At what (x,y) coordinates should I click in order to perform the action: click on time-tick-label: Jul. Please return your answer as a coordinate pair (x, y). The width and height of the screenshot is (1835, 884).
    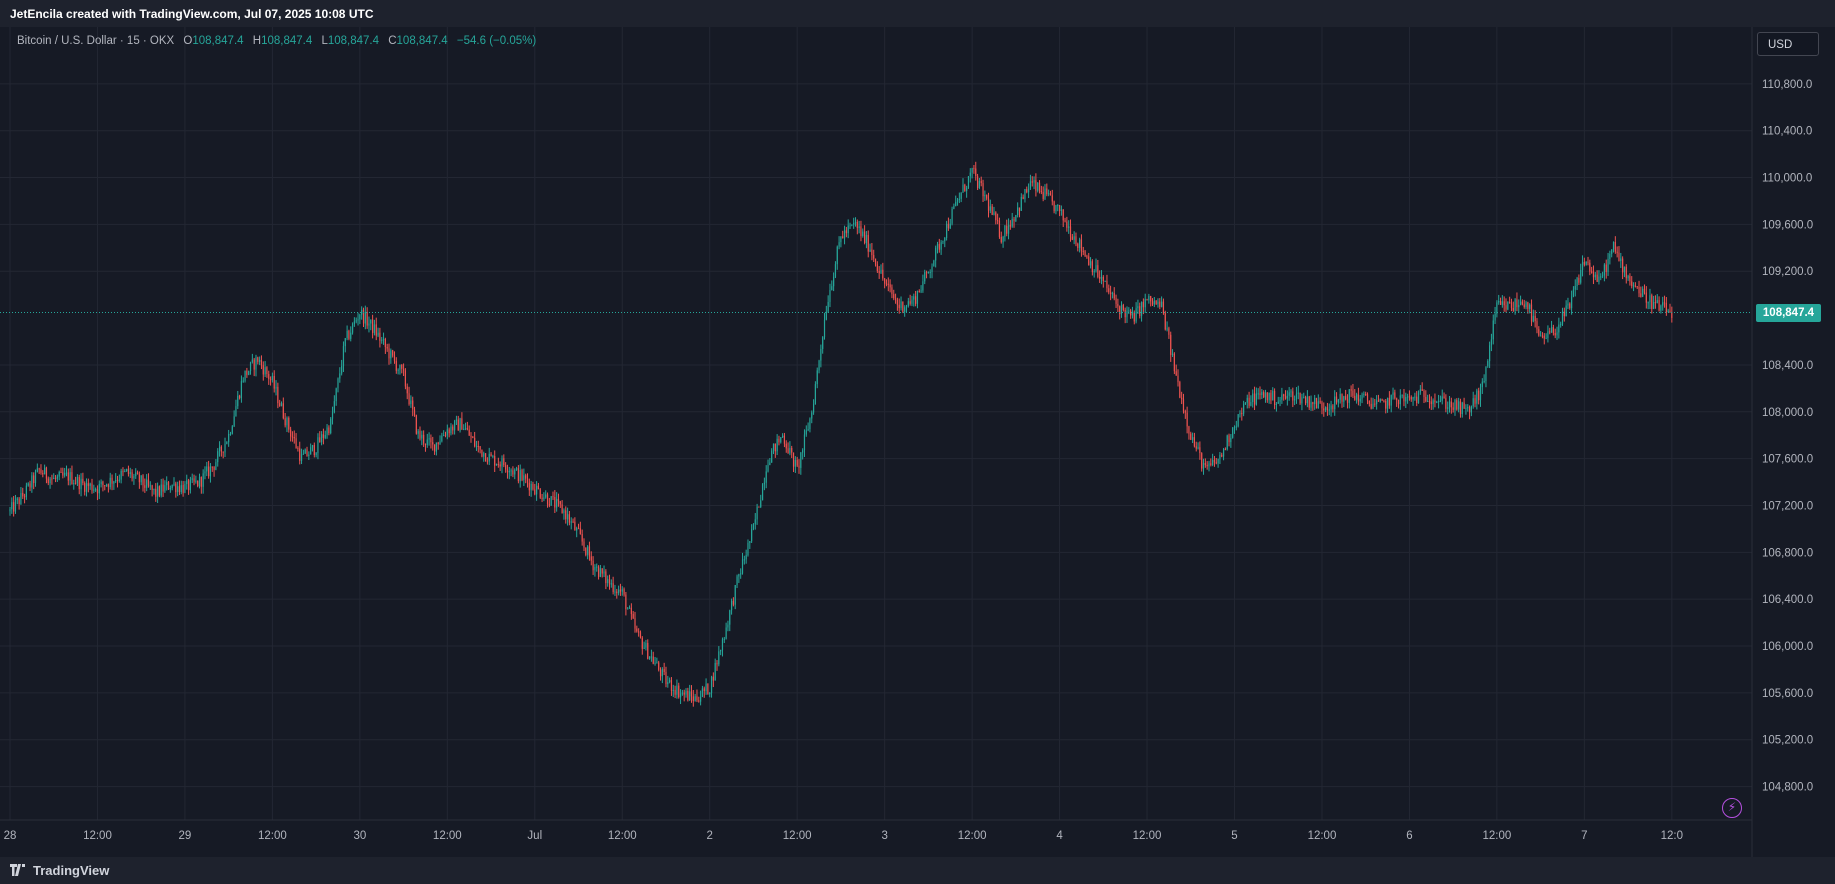
    Looking at the image, I should click on (534, 836).